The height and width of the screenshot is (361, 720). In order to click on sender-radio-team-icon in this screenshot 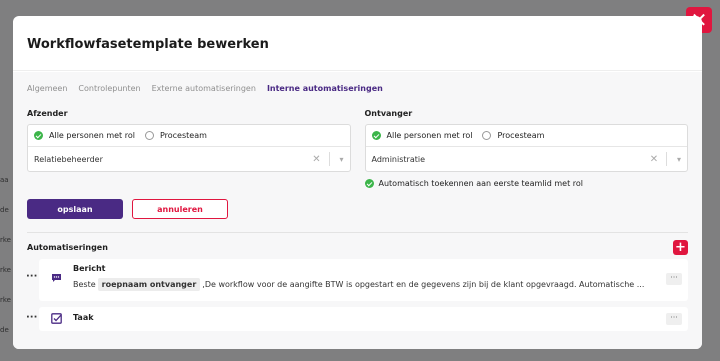, I will do `click(149, 135)`.